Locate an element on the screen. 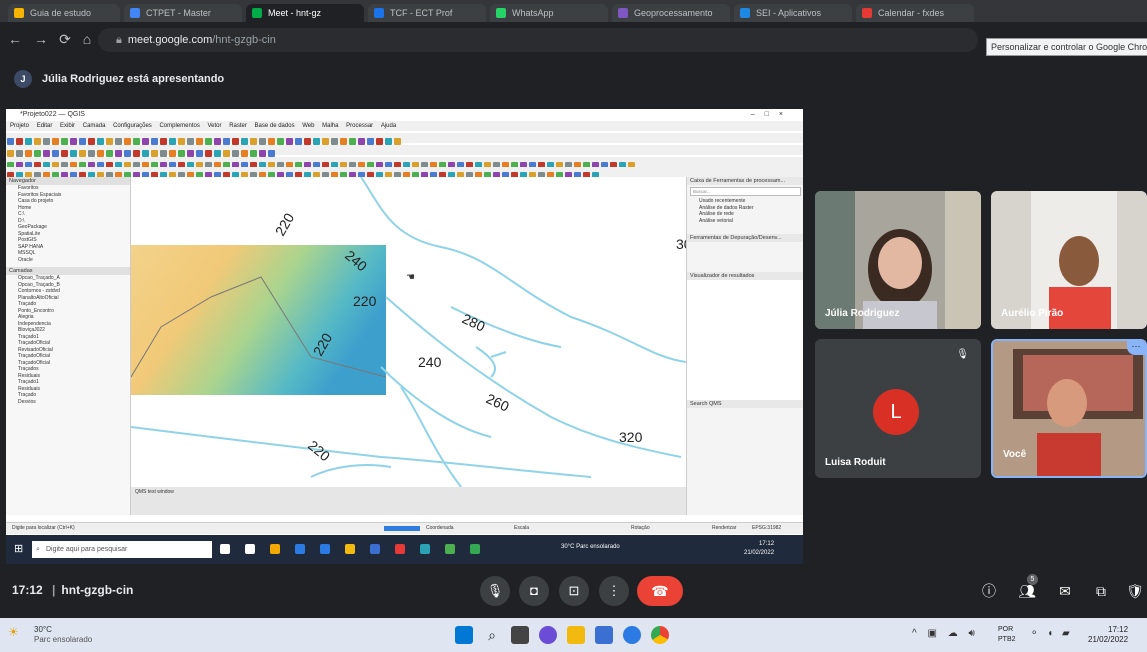  browser-tab: CTPET - Master is located at coordinates (183, 13).